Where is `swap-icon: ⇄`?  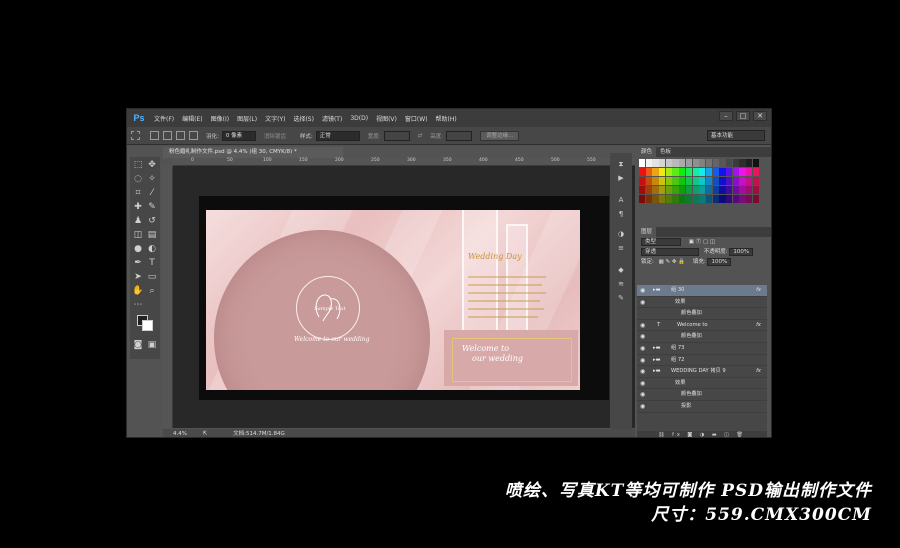 swap-icon: ⇄ is located at coordinates (420, 136).